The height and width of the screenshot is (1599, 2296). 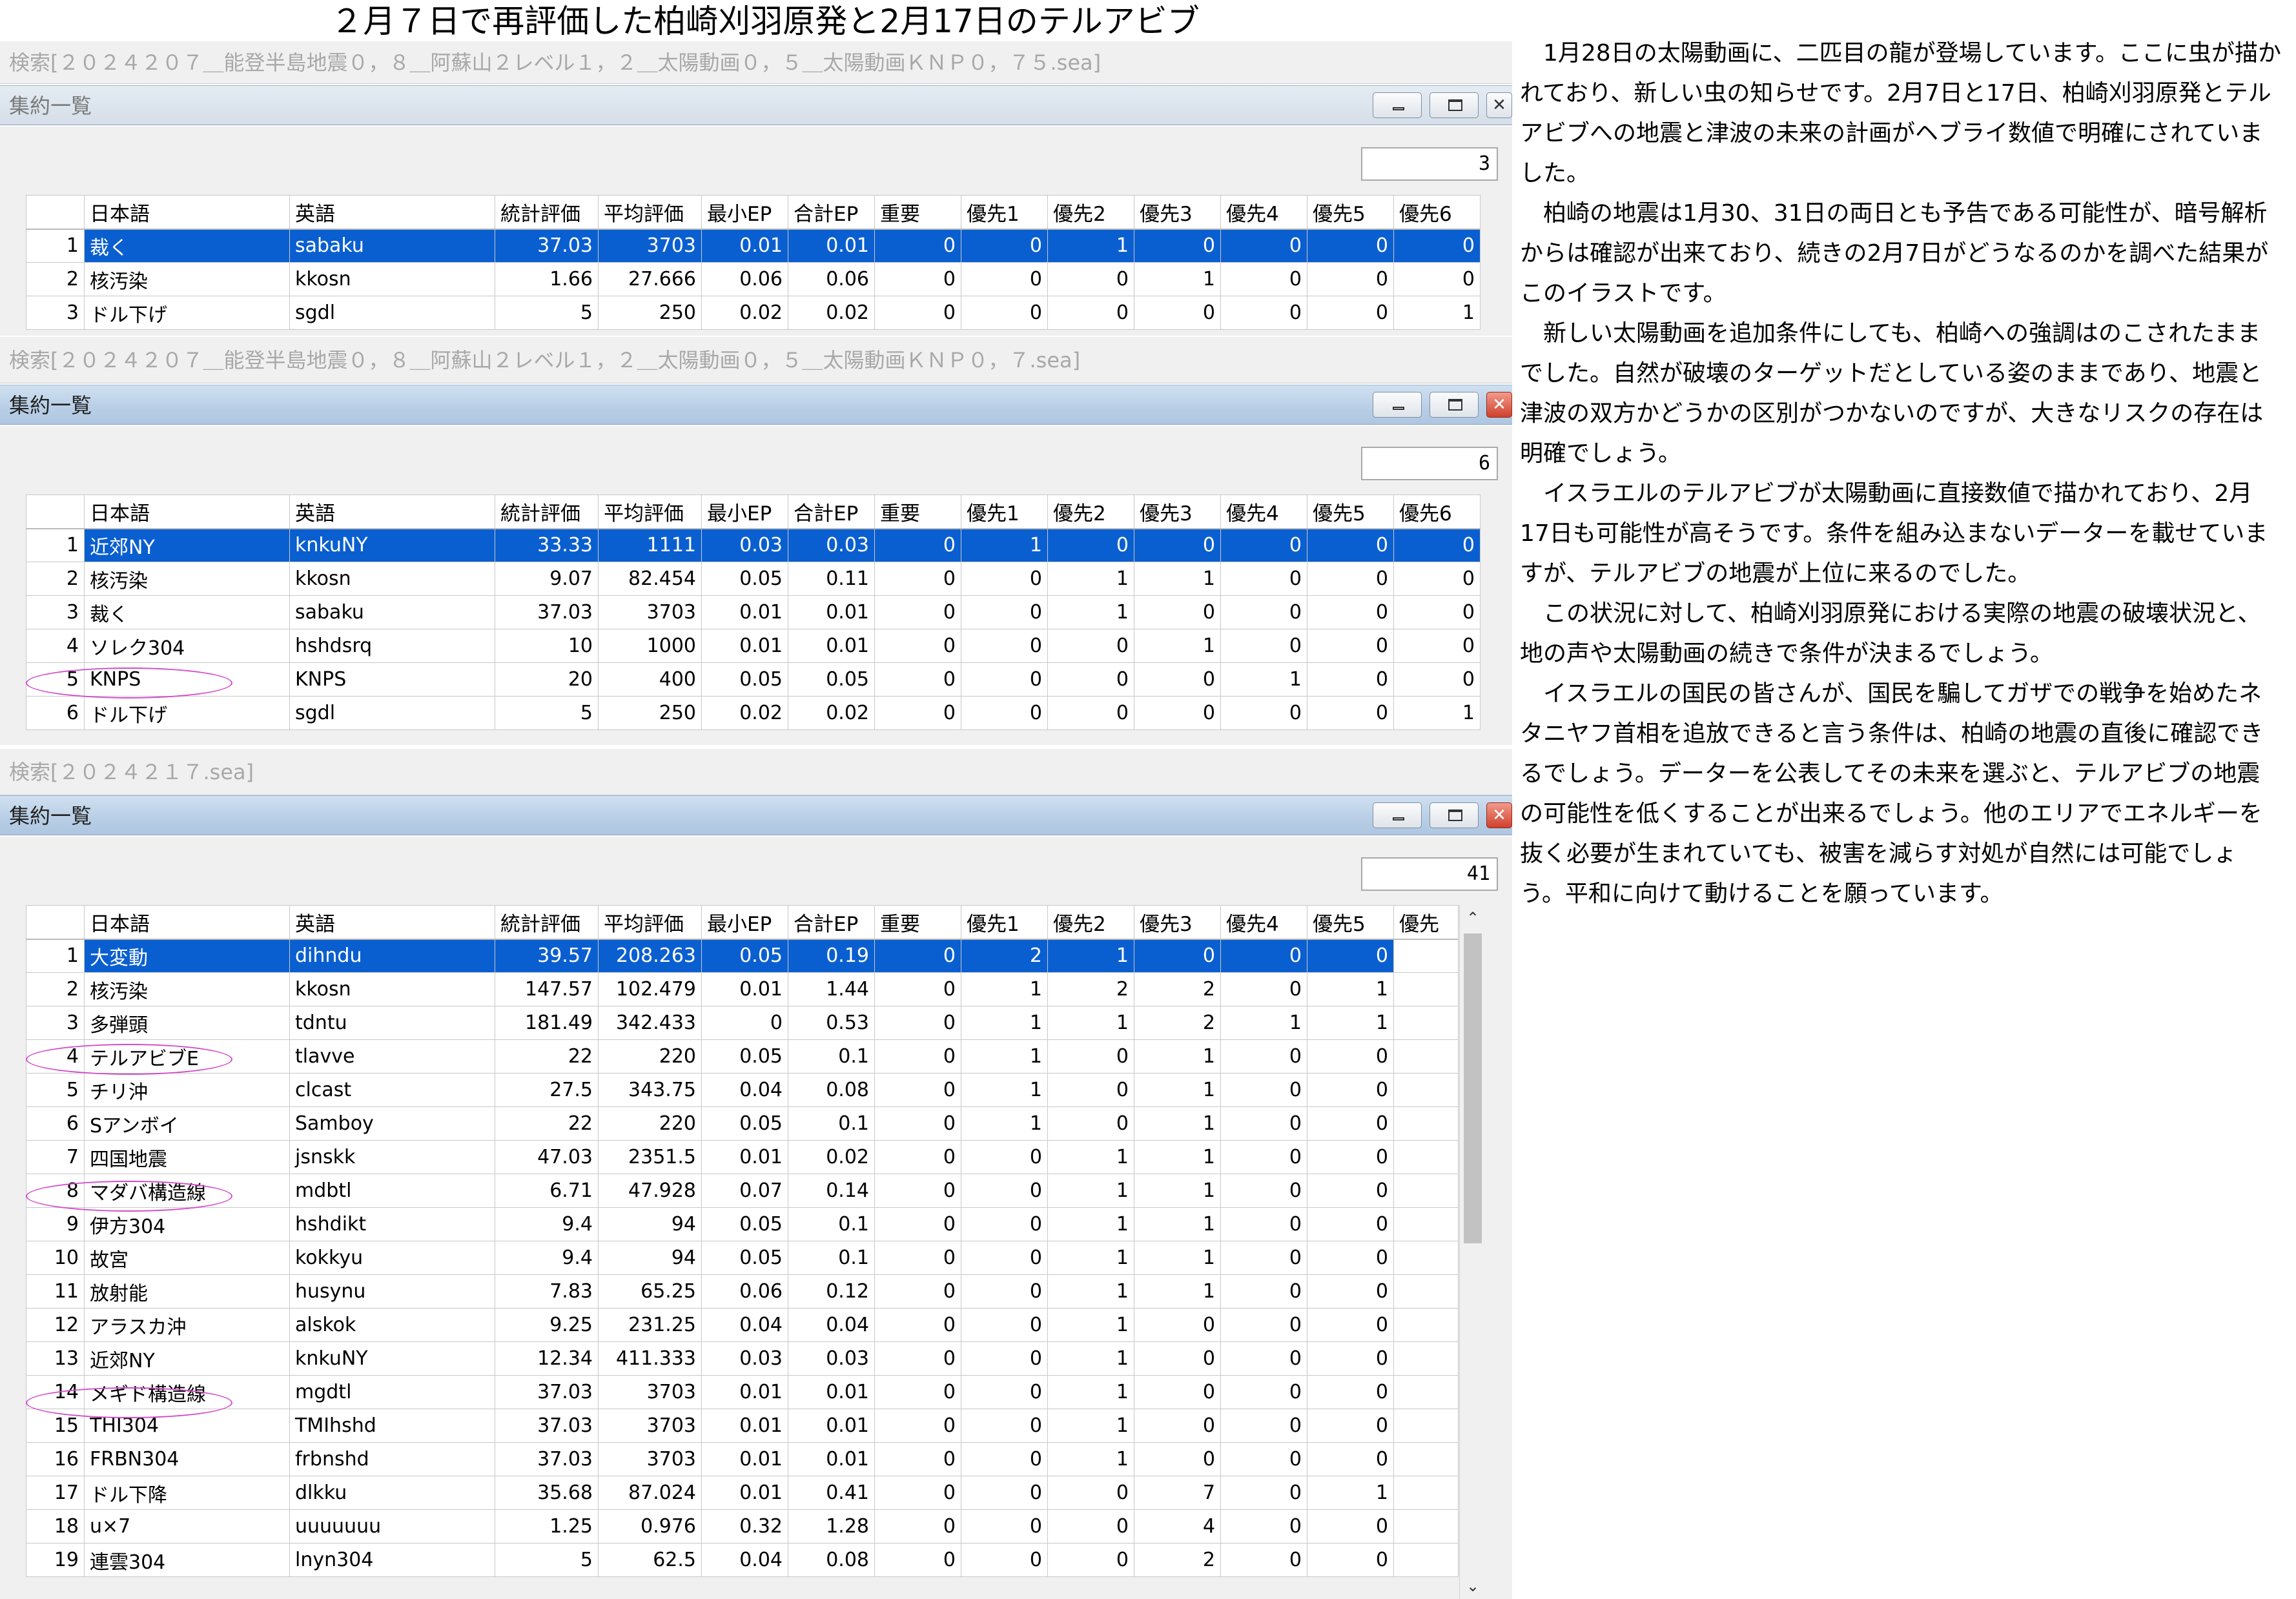 What do you see at coordinates (742, 1560) in the screenshot?
I see `table-row: 19 連雲304 lnyn304 5 62.5 0.04 0.08 0 0 0 2 0 0` at bounding box center [742, 1560].